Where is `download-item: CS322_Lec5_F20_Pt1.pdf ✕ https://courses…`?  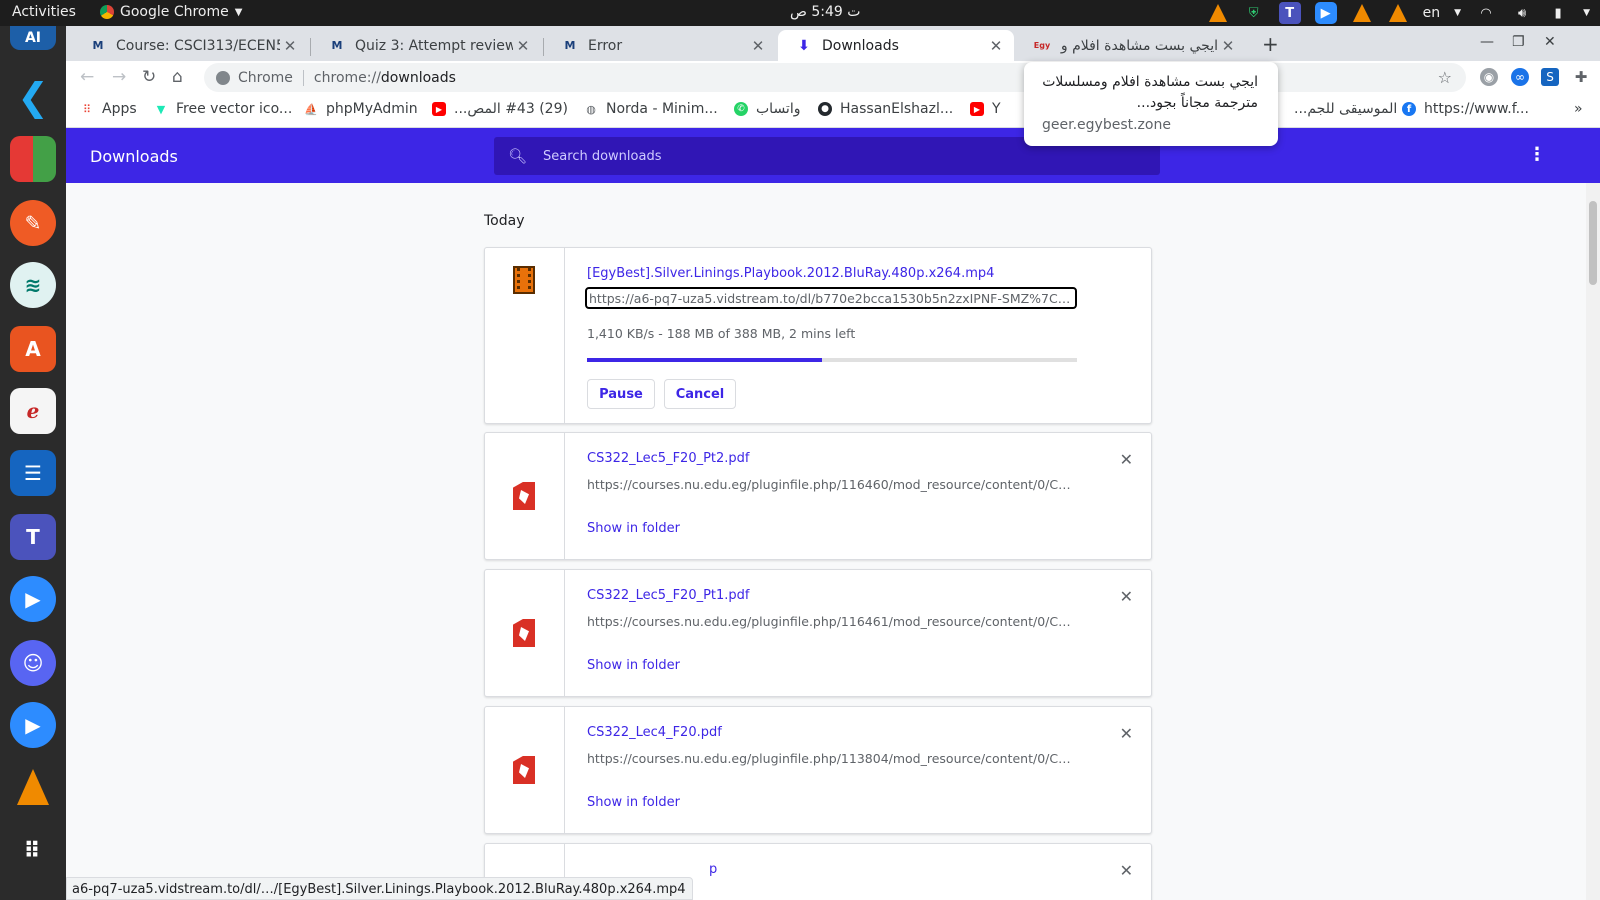 download-item: CS322_Lec5_F20_Pt1.pdf ✕ https://courses… is located at coordinates (818, 633).